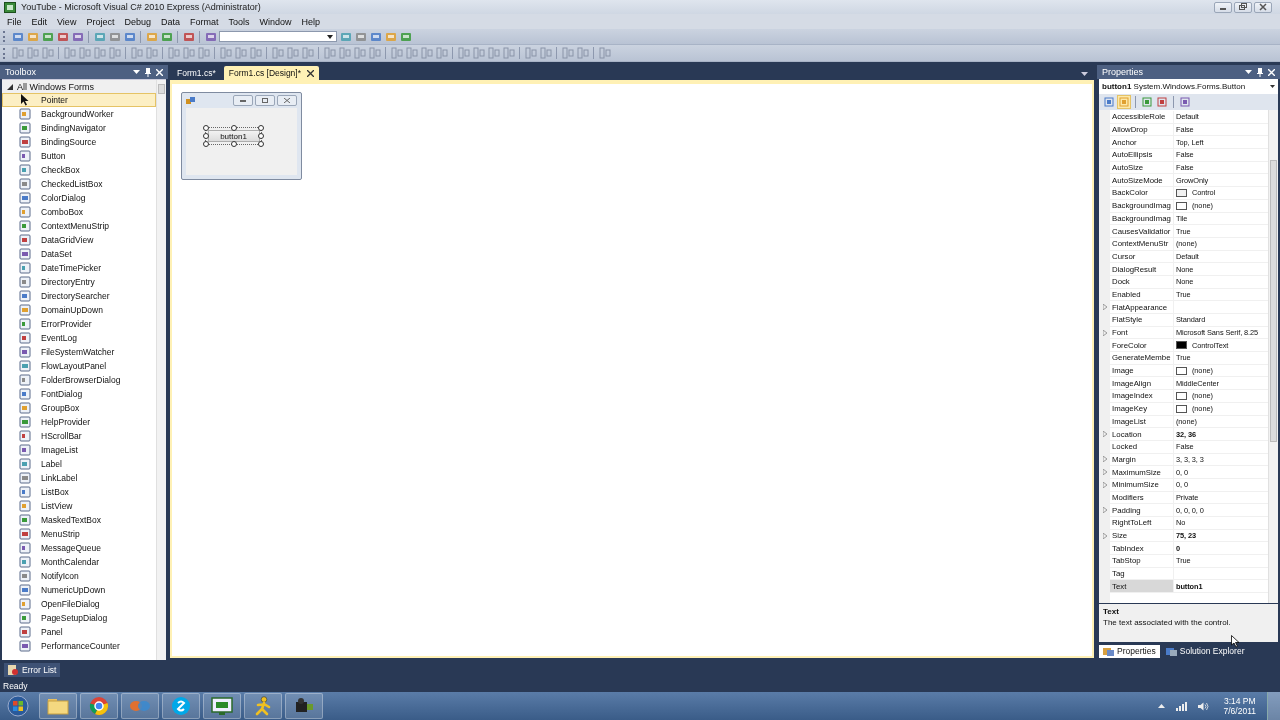 The image size is (1280, 720). I want to click on swirl-icon, so click(140, 706).